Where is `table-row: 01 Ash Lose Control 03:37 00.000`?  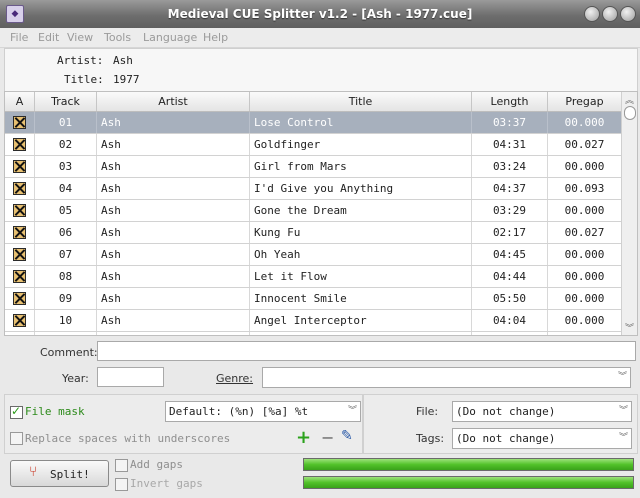 table-row: 01 Ash Lose Control 03:37 00.000 is located at coordinates (313, 123).